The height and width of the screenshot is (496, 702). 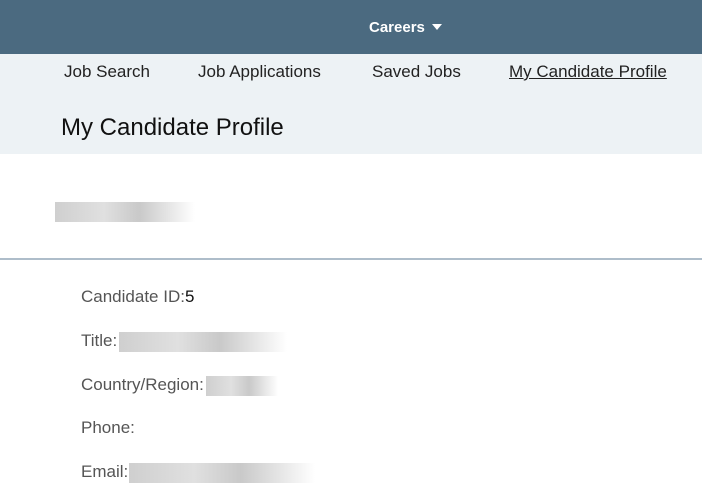 I want to click on redacted-title-value, so click(x=203, y=342).